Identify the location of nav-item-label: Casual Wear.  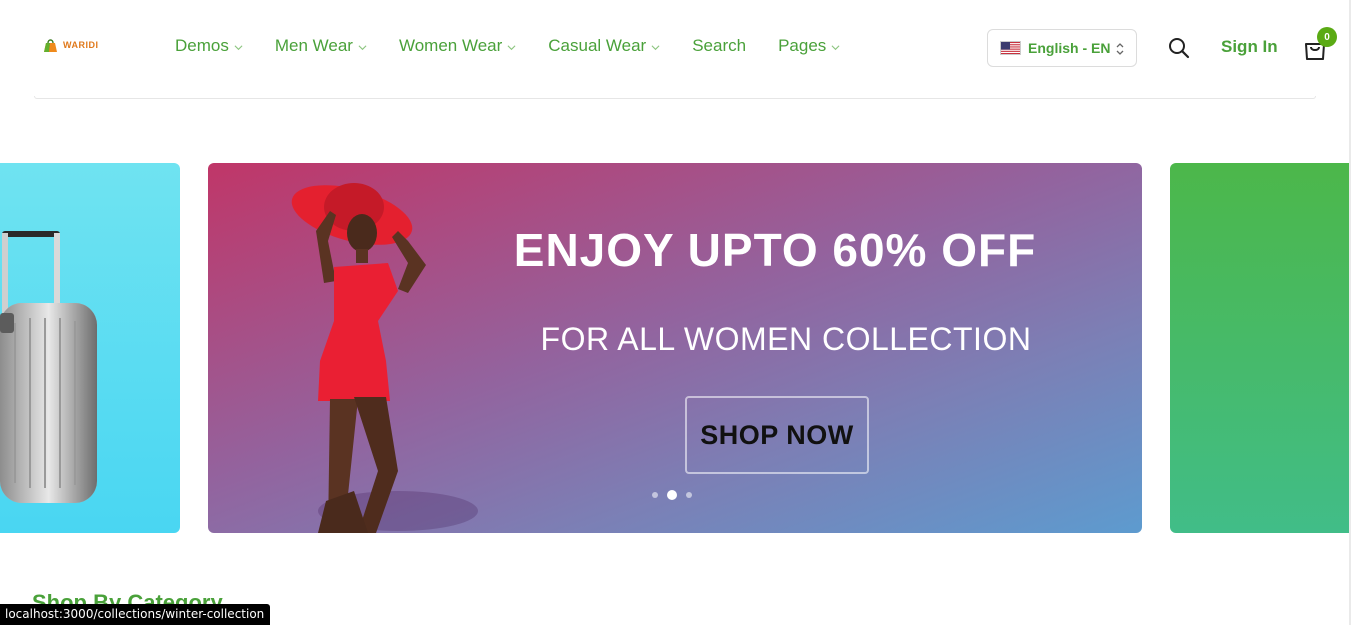
(597, 45).